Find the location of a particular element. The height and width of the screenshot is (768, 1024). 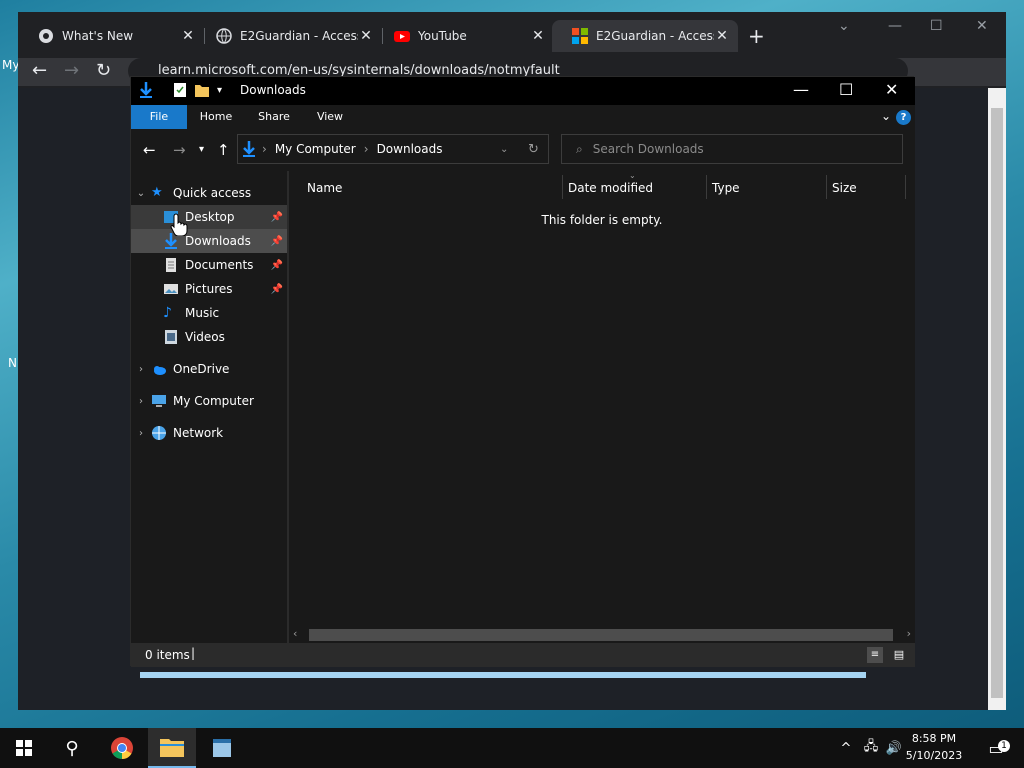

refresh-icon: ↻ is located at coordinates (533, 149).